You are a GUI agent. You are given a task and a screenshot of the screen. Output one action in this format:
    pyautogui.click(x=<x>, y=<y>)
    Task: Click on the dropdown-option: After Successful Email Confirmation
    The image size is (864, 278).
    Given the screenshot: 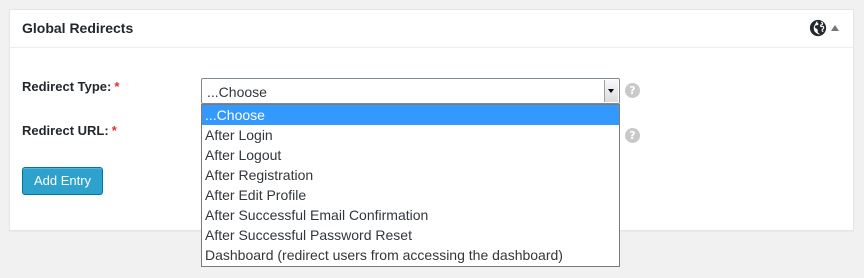 What is the action you would take?
    pyautogui.click(x=410, y=215)
    